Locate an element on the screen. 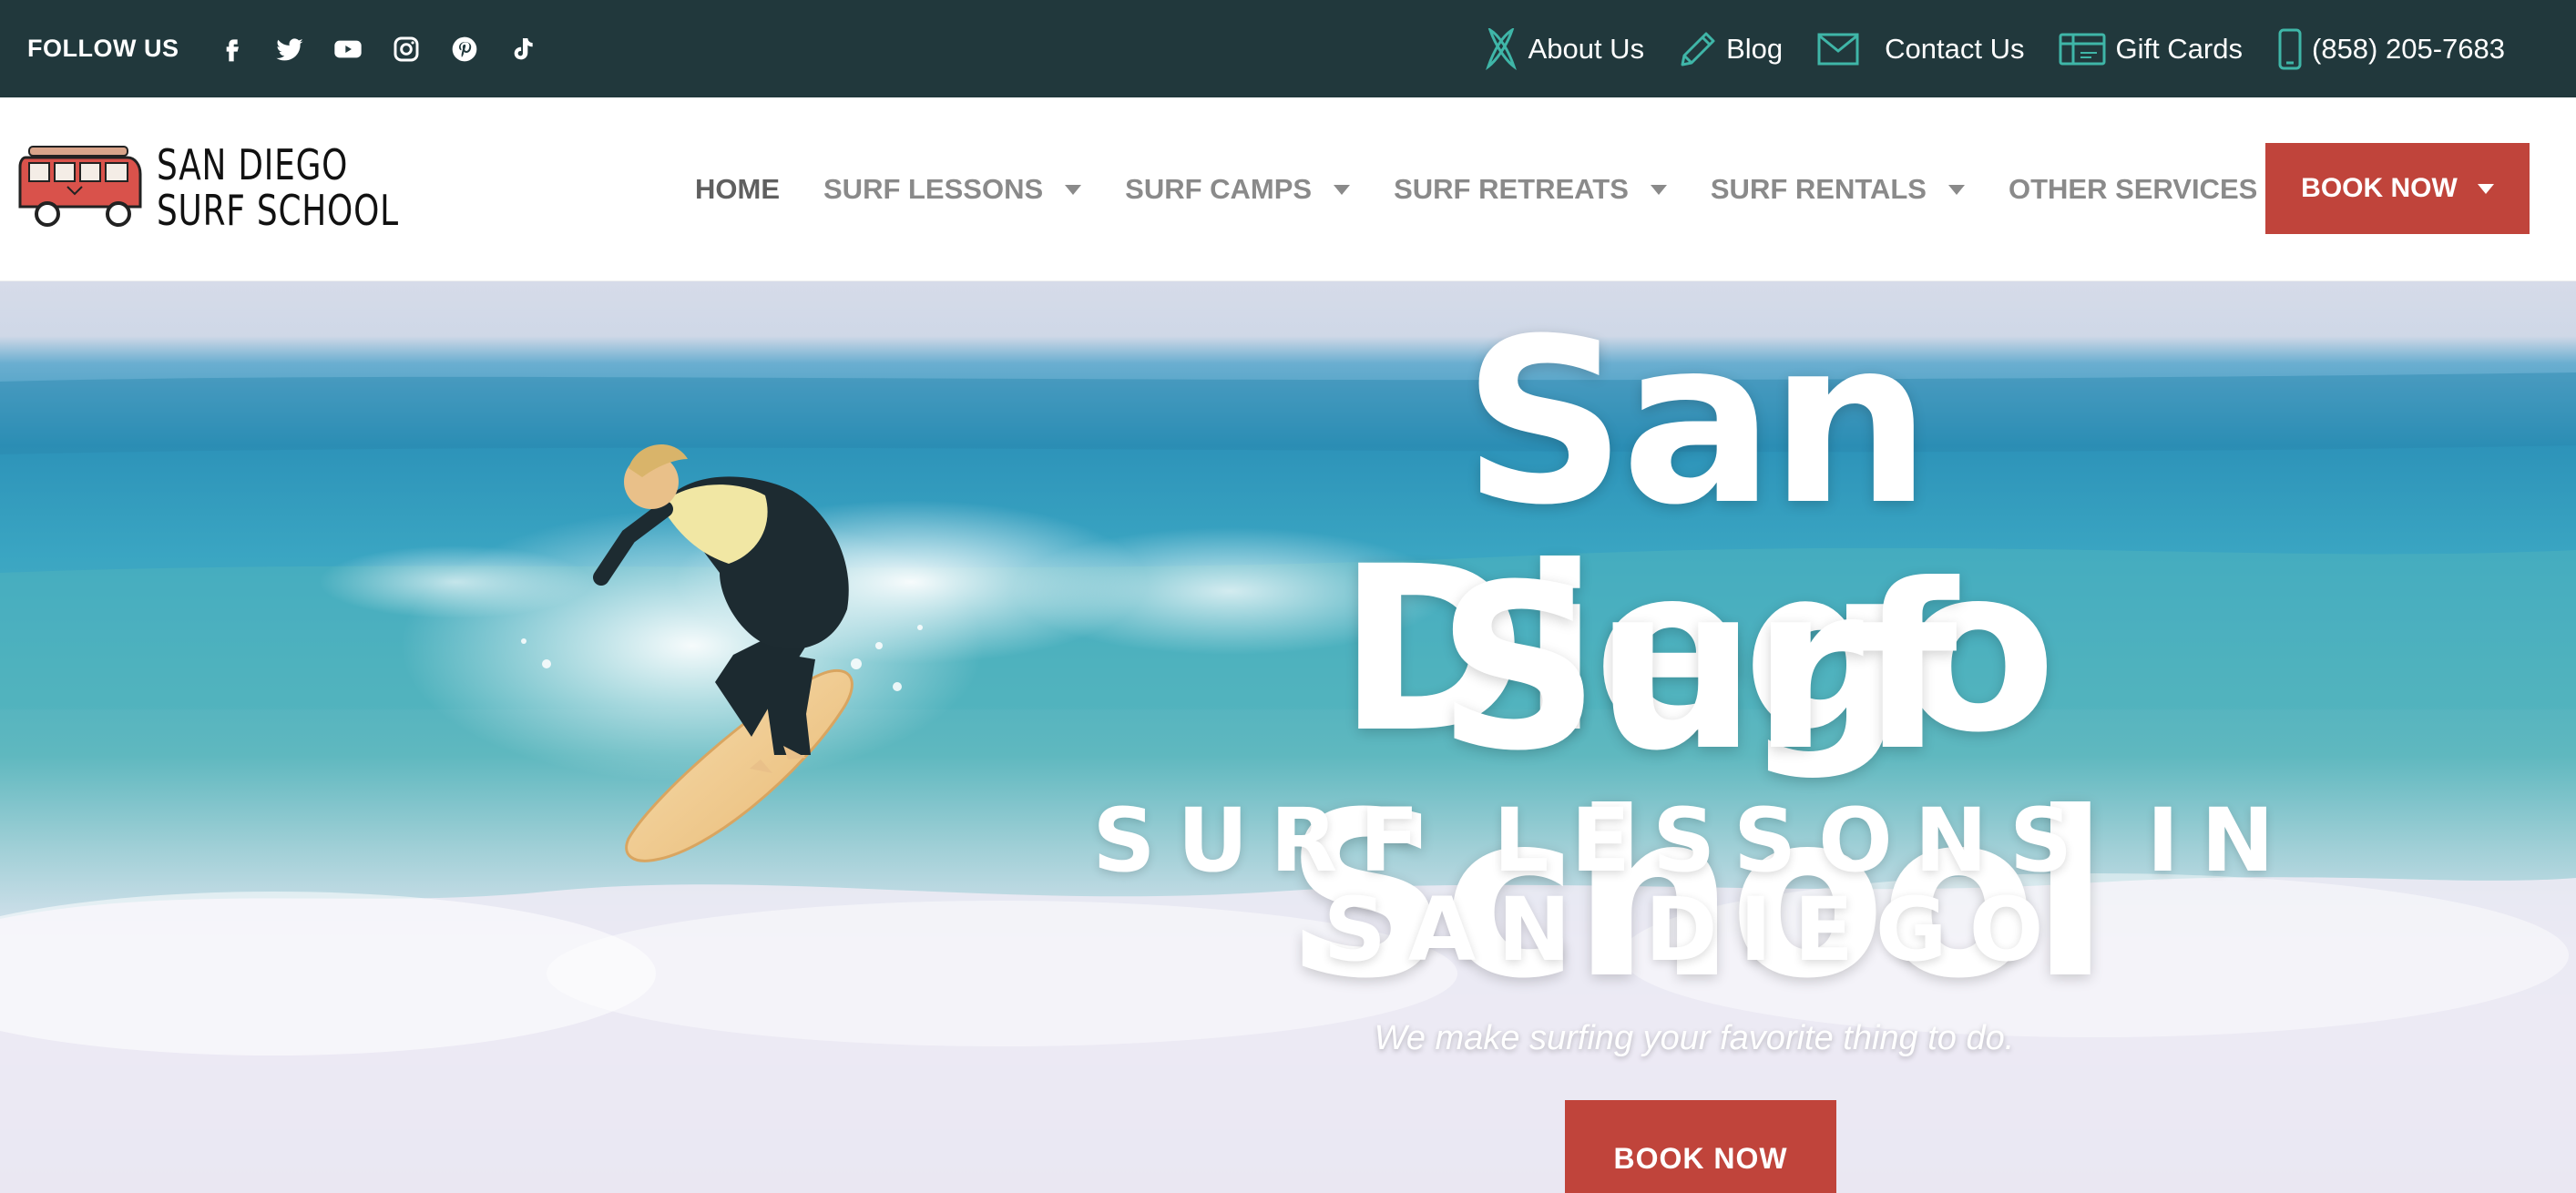 This screenshot has height=1193, width=2576. contact-us-link: Contact Us is located at coordinates (1920, 49).